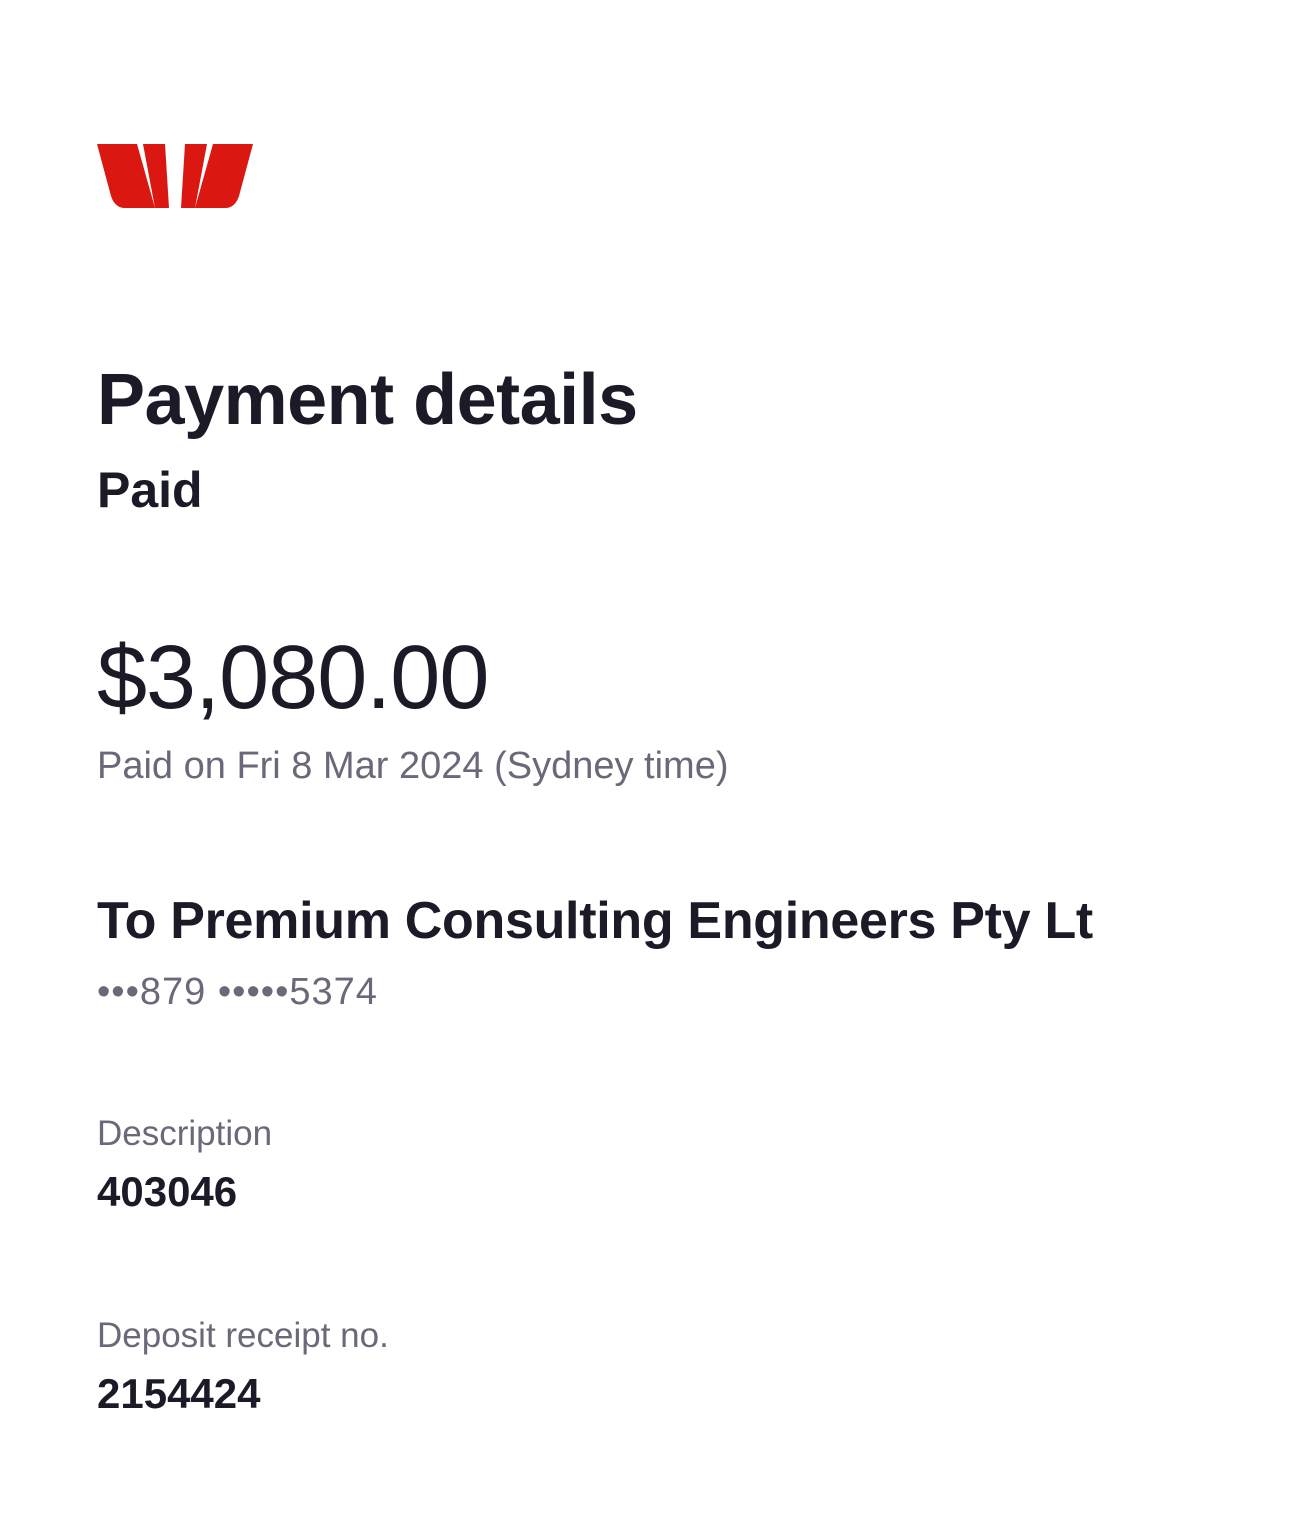 Image resolution: width=1290 pixels, height=1516 pixels. I want to click on payment-status: Paid, so click(150, 490).